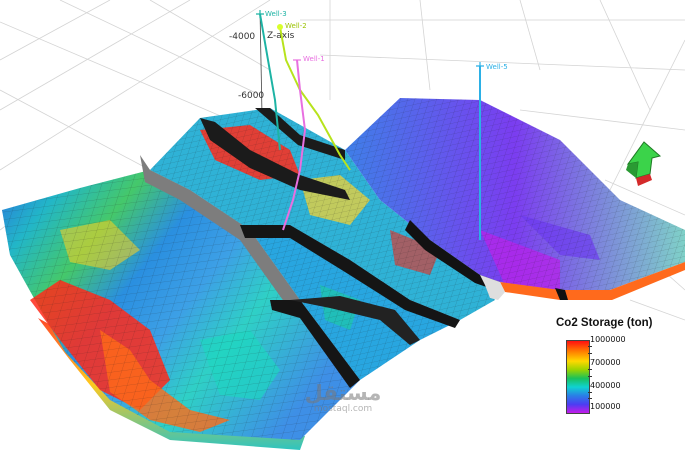  I want to click on well-label: Well-2, so click(296, 26).